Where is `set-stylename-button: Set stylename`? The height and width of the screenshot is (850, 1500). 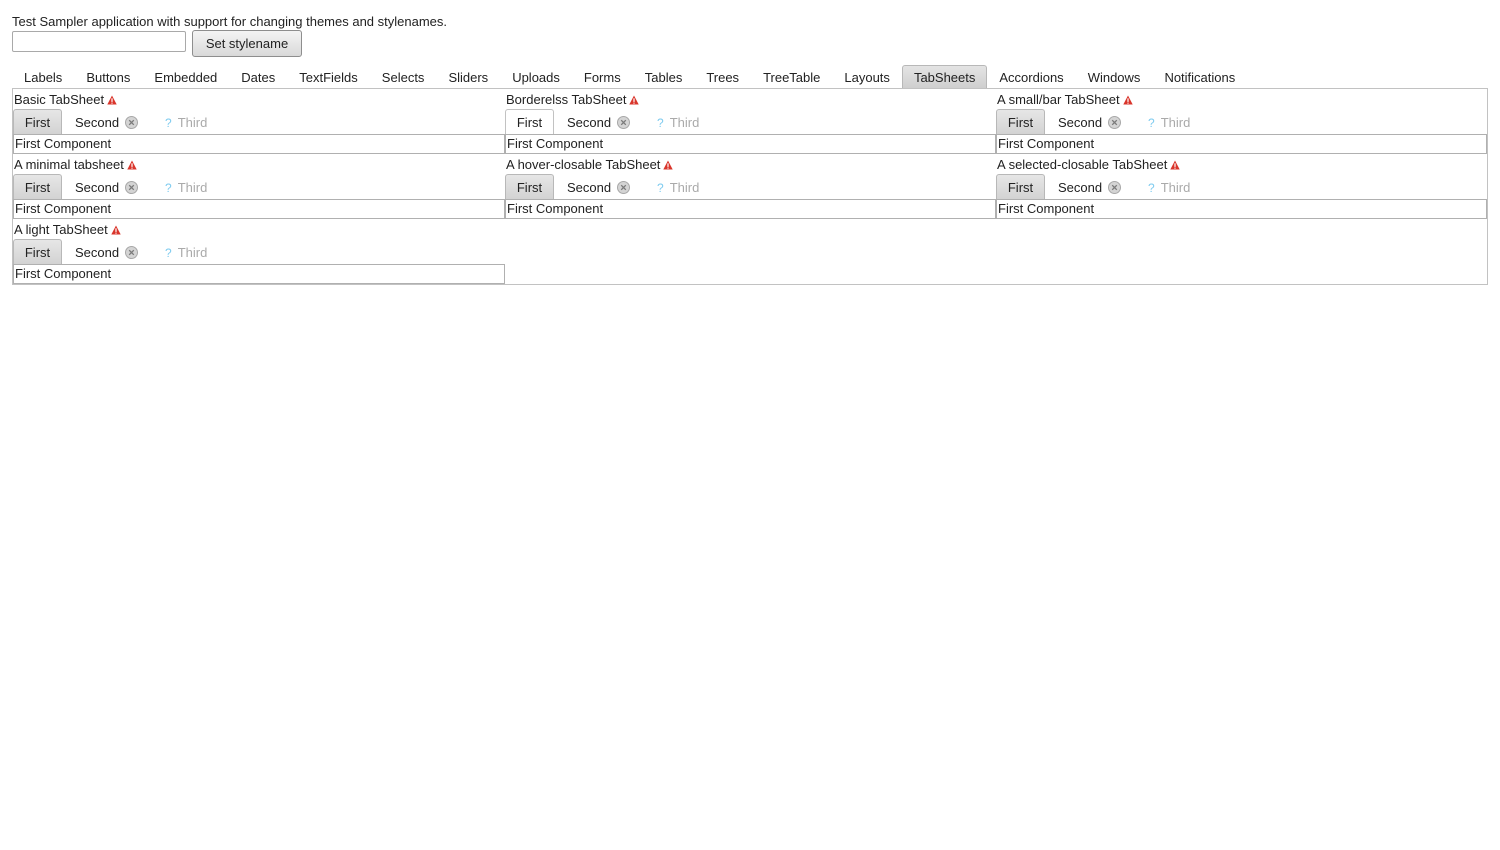 set-stylename-button: Set stylename is located at coordinates (247, 43).